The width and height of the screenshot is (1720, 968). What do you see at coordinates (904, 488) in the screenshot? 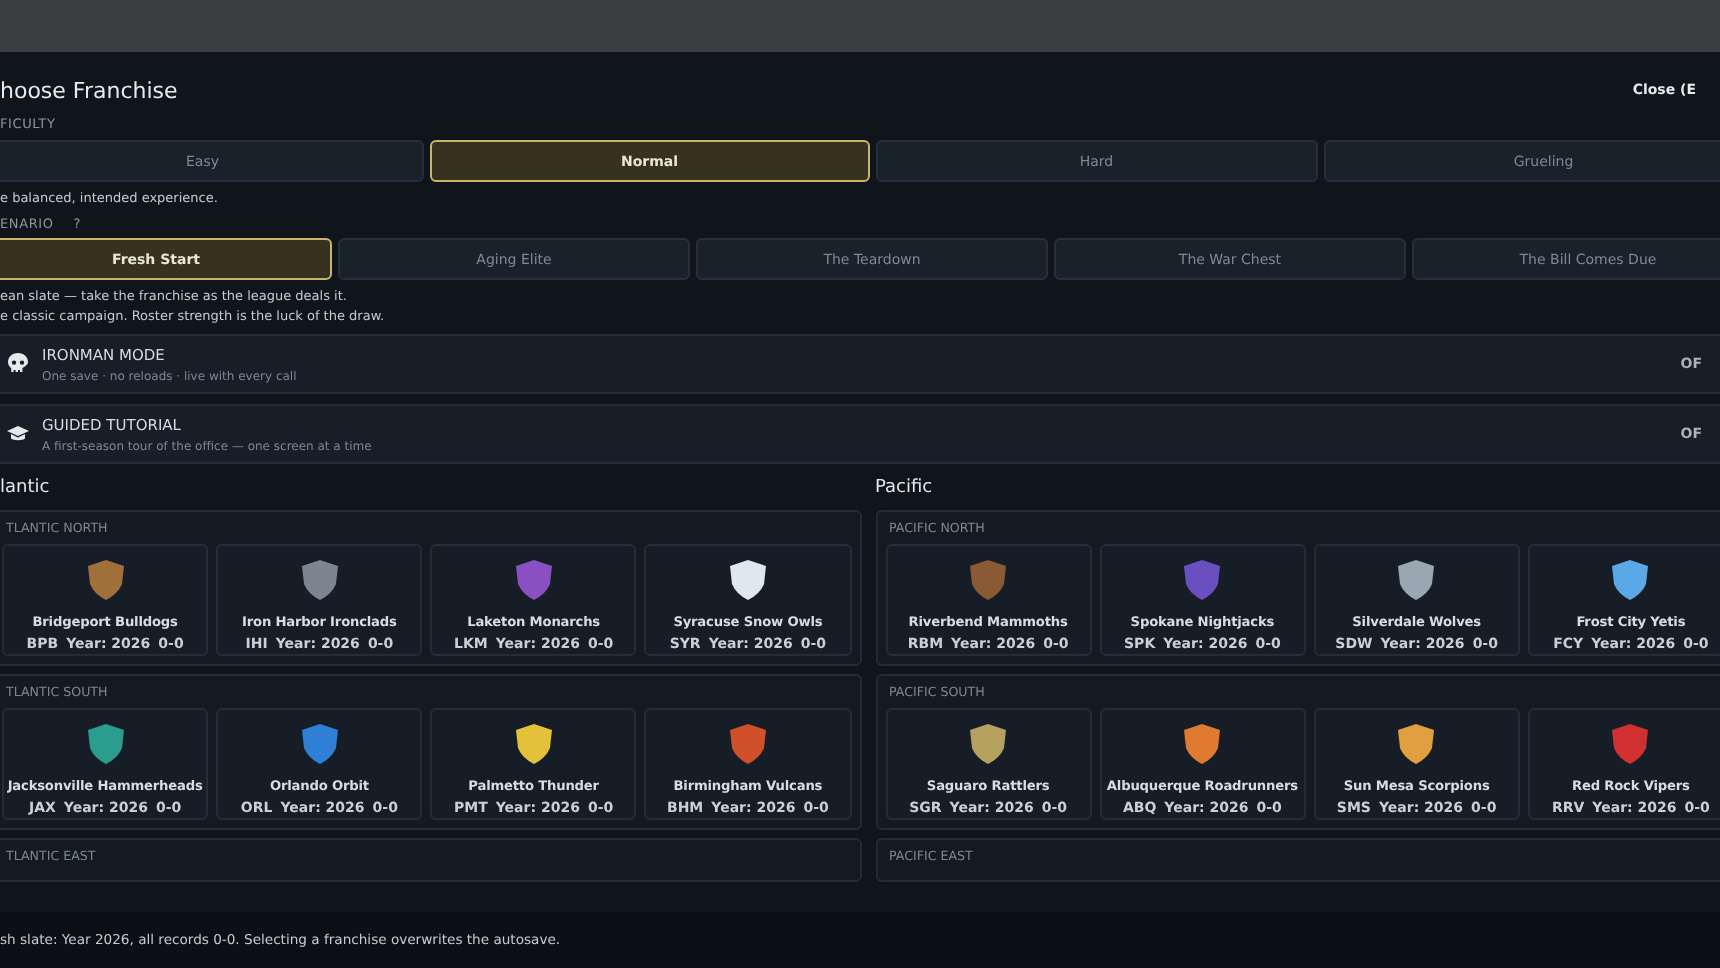
I see `conference-title: Pacific` at bounding box center [904, 488].